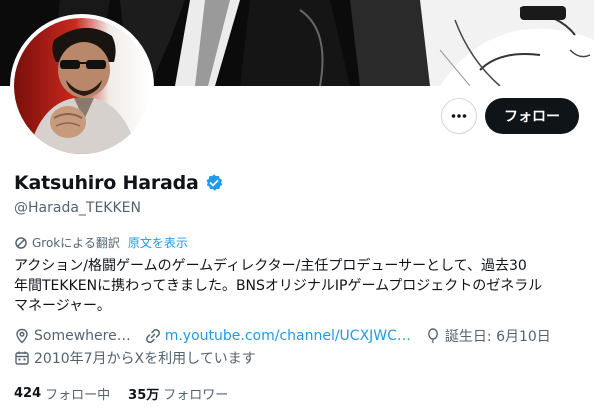 This screenshot has width=594, height=408. I want to click on more-icon, so click(459, 116).